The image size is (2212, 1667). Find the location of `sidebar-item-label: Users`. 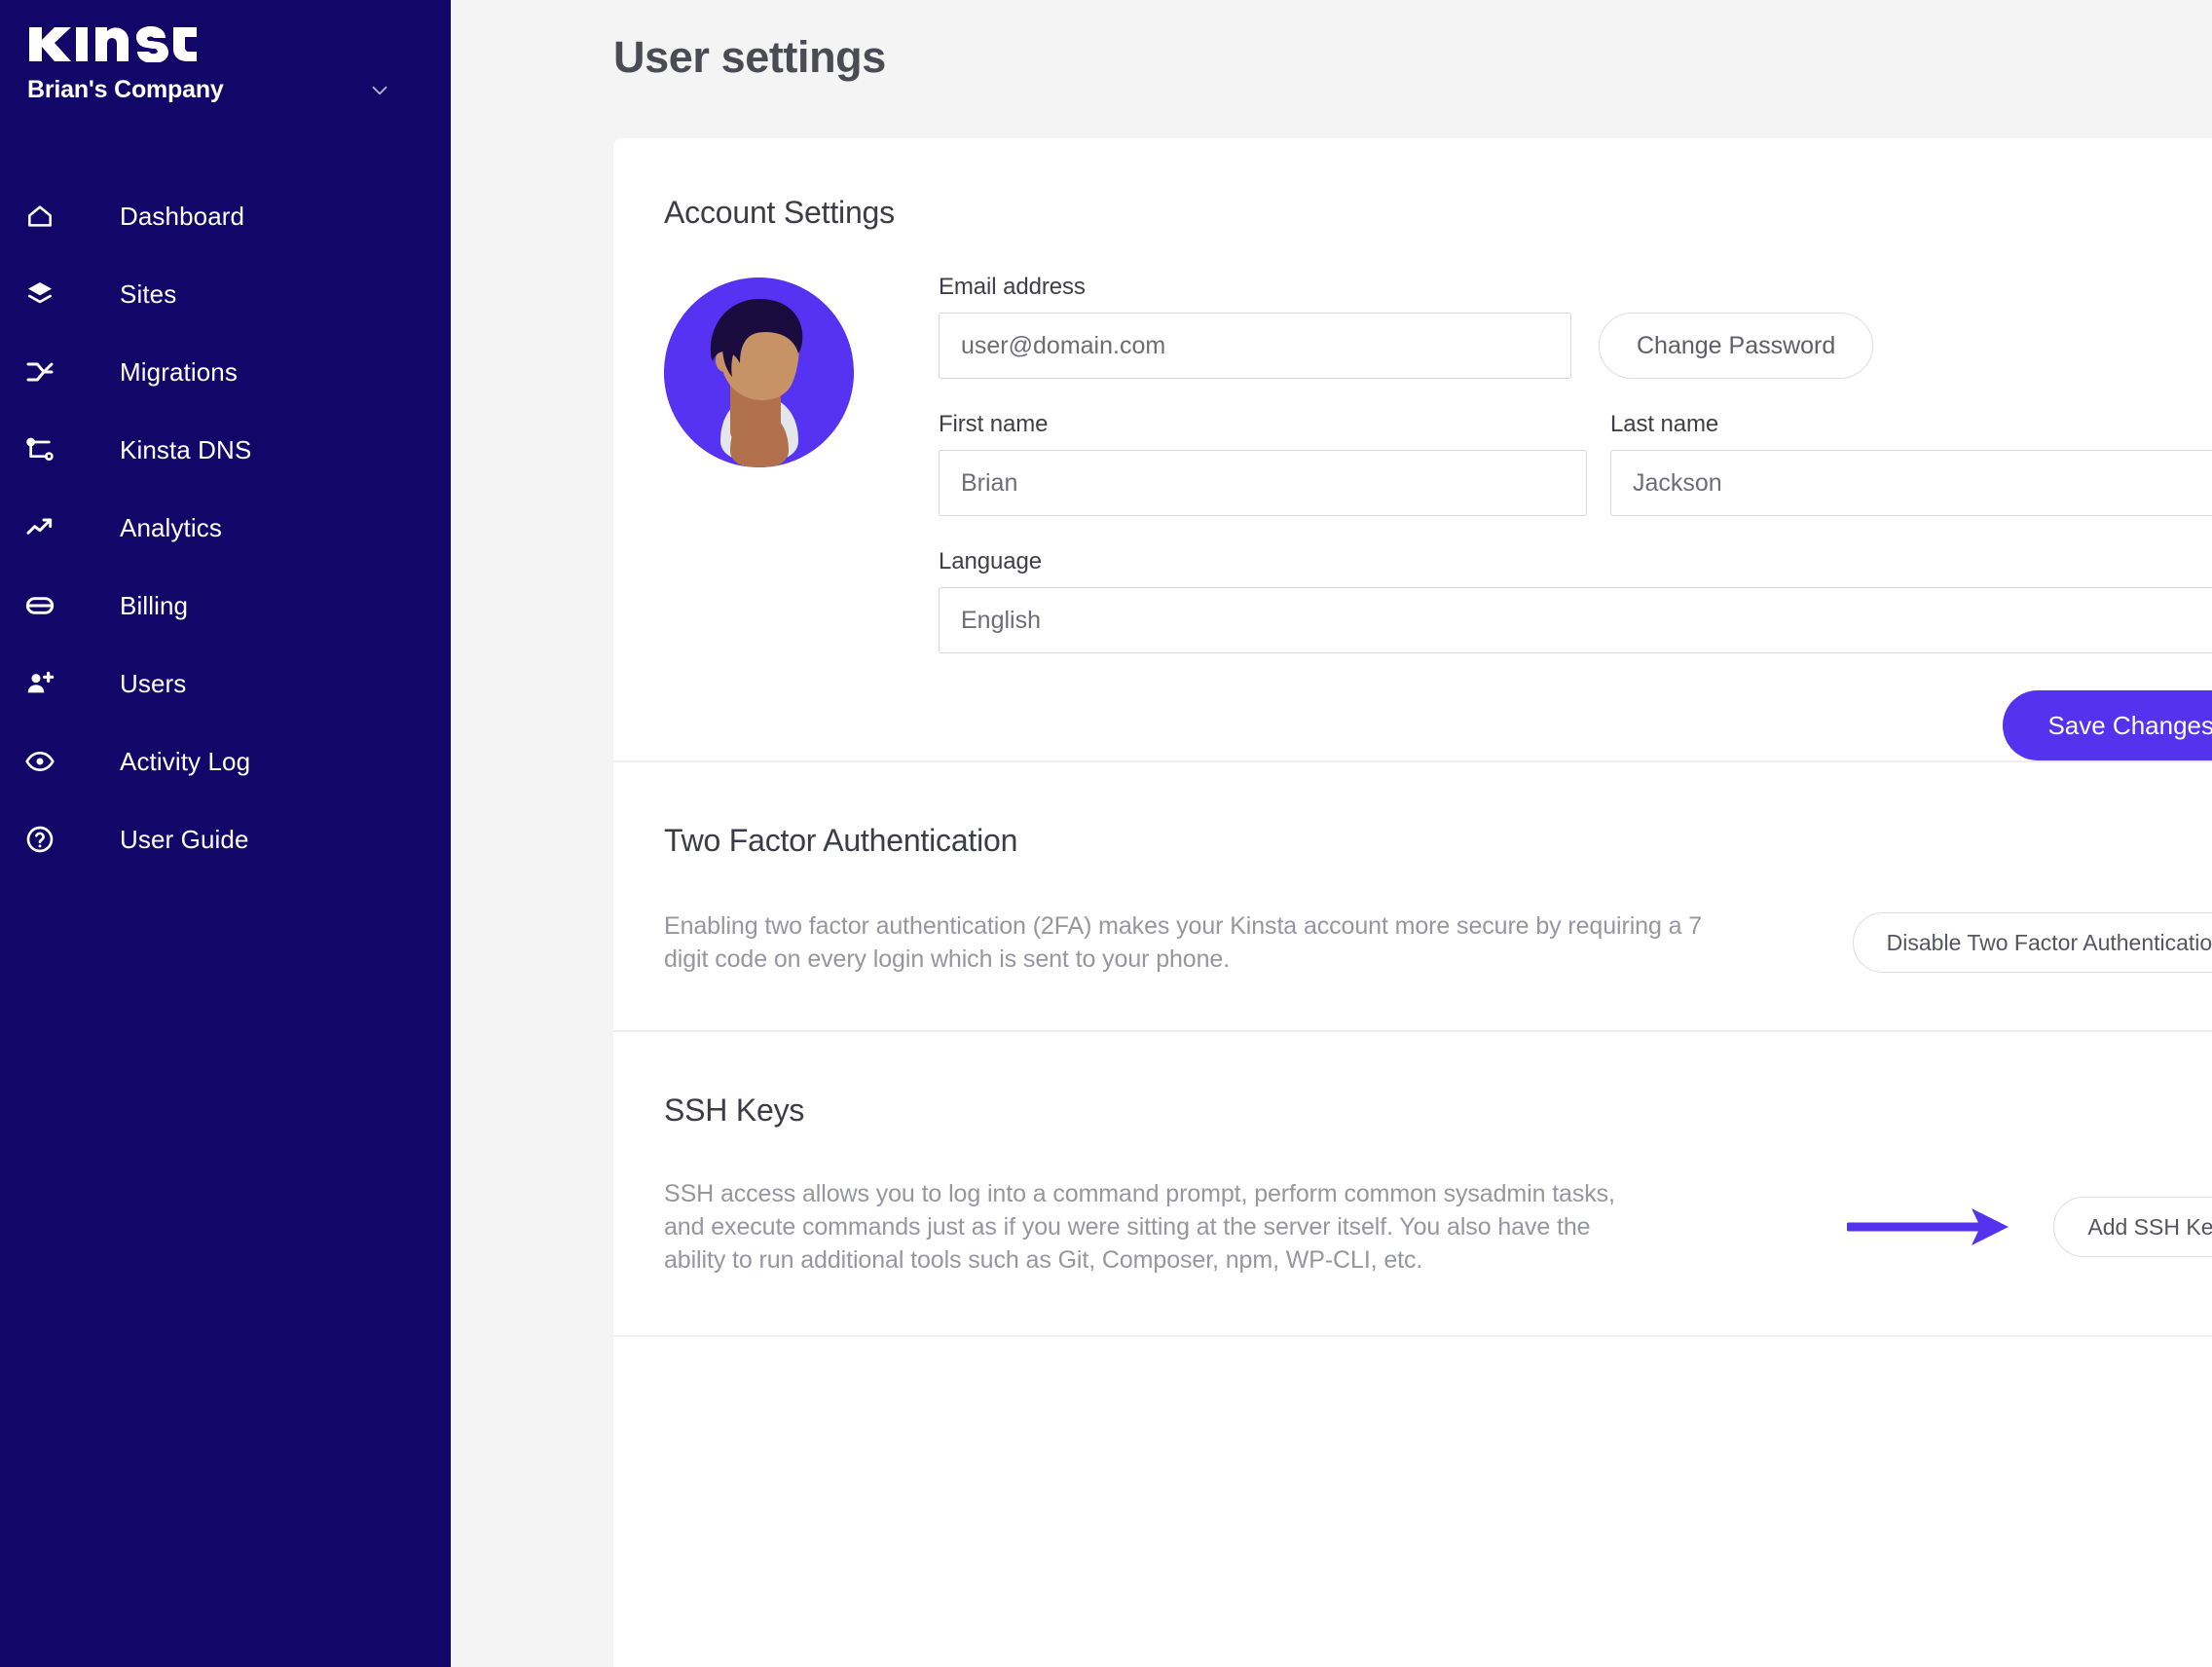

sidebar-item-label: Users is located at coordinates (153, 683).